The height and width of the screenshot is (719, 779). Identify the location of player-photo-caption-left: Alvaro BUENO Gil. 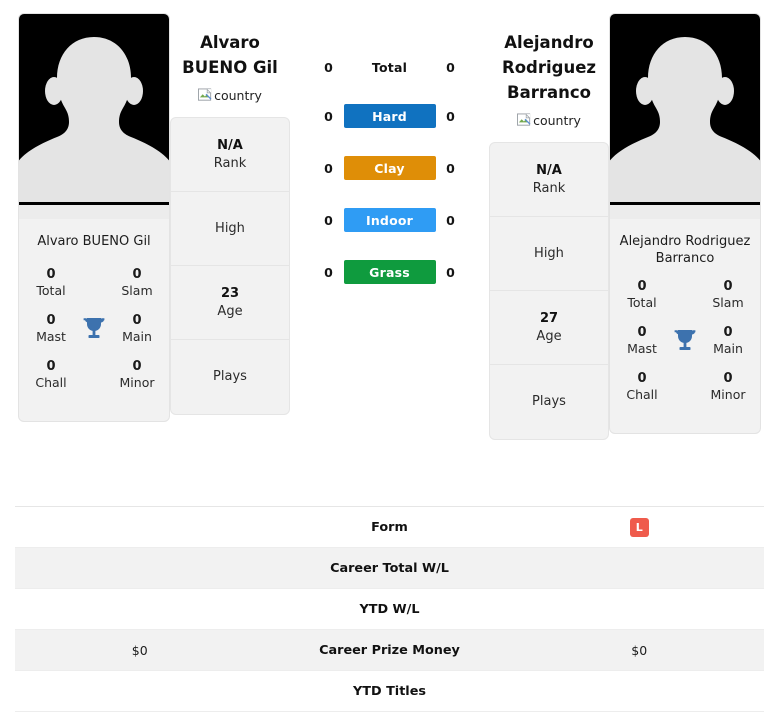
(94, 241).